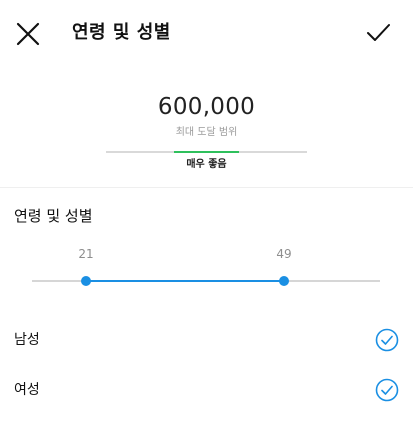  I want to click on age-min-label: 21, so click(86, 254).